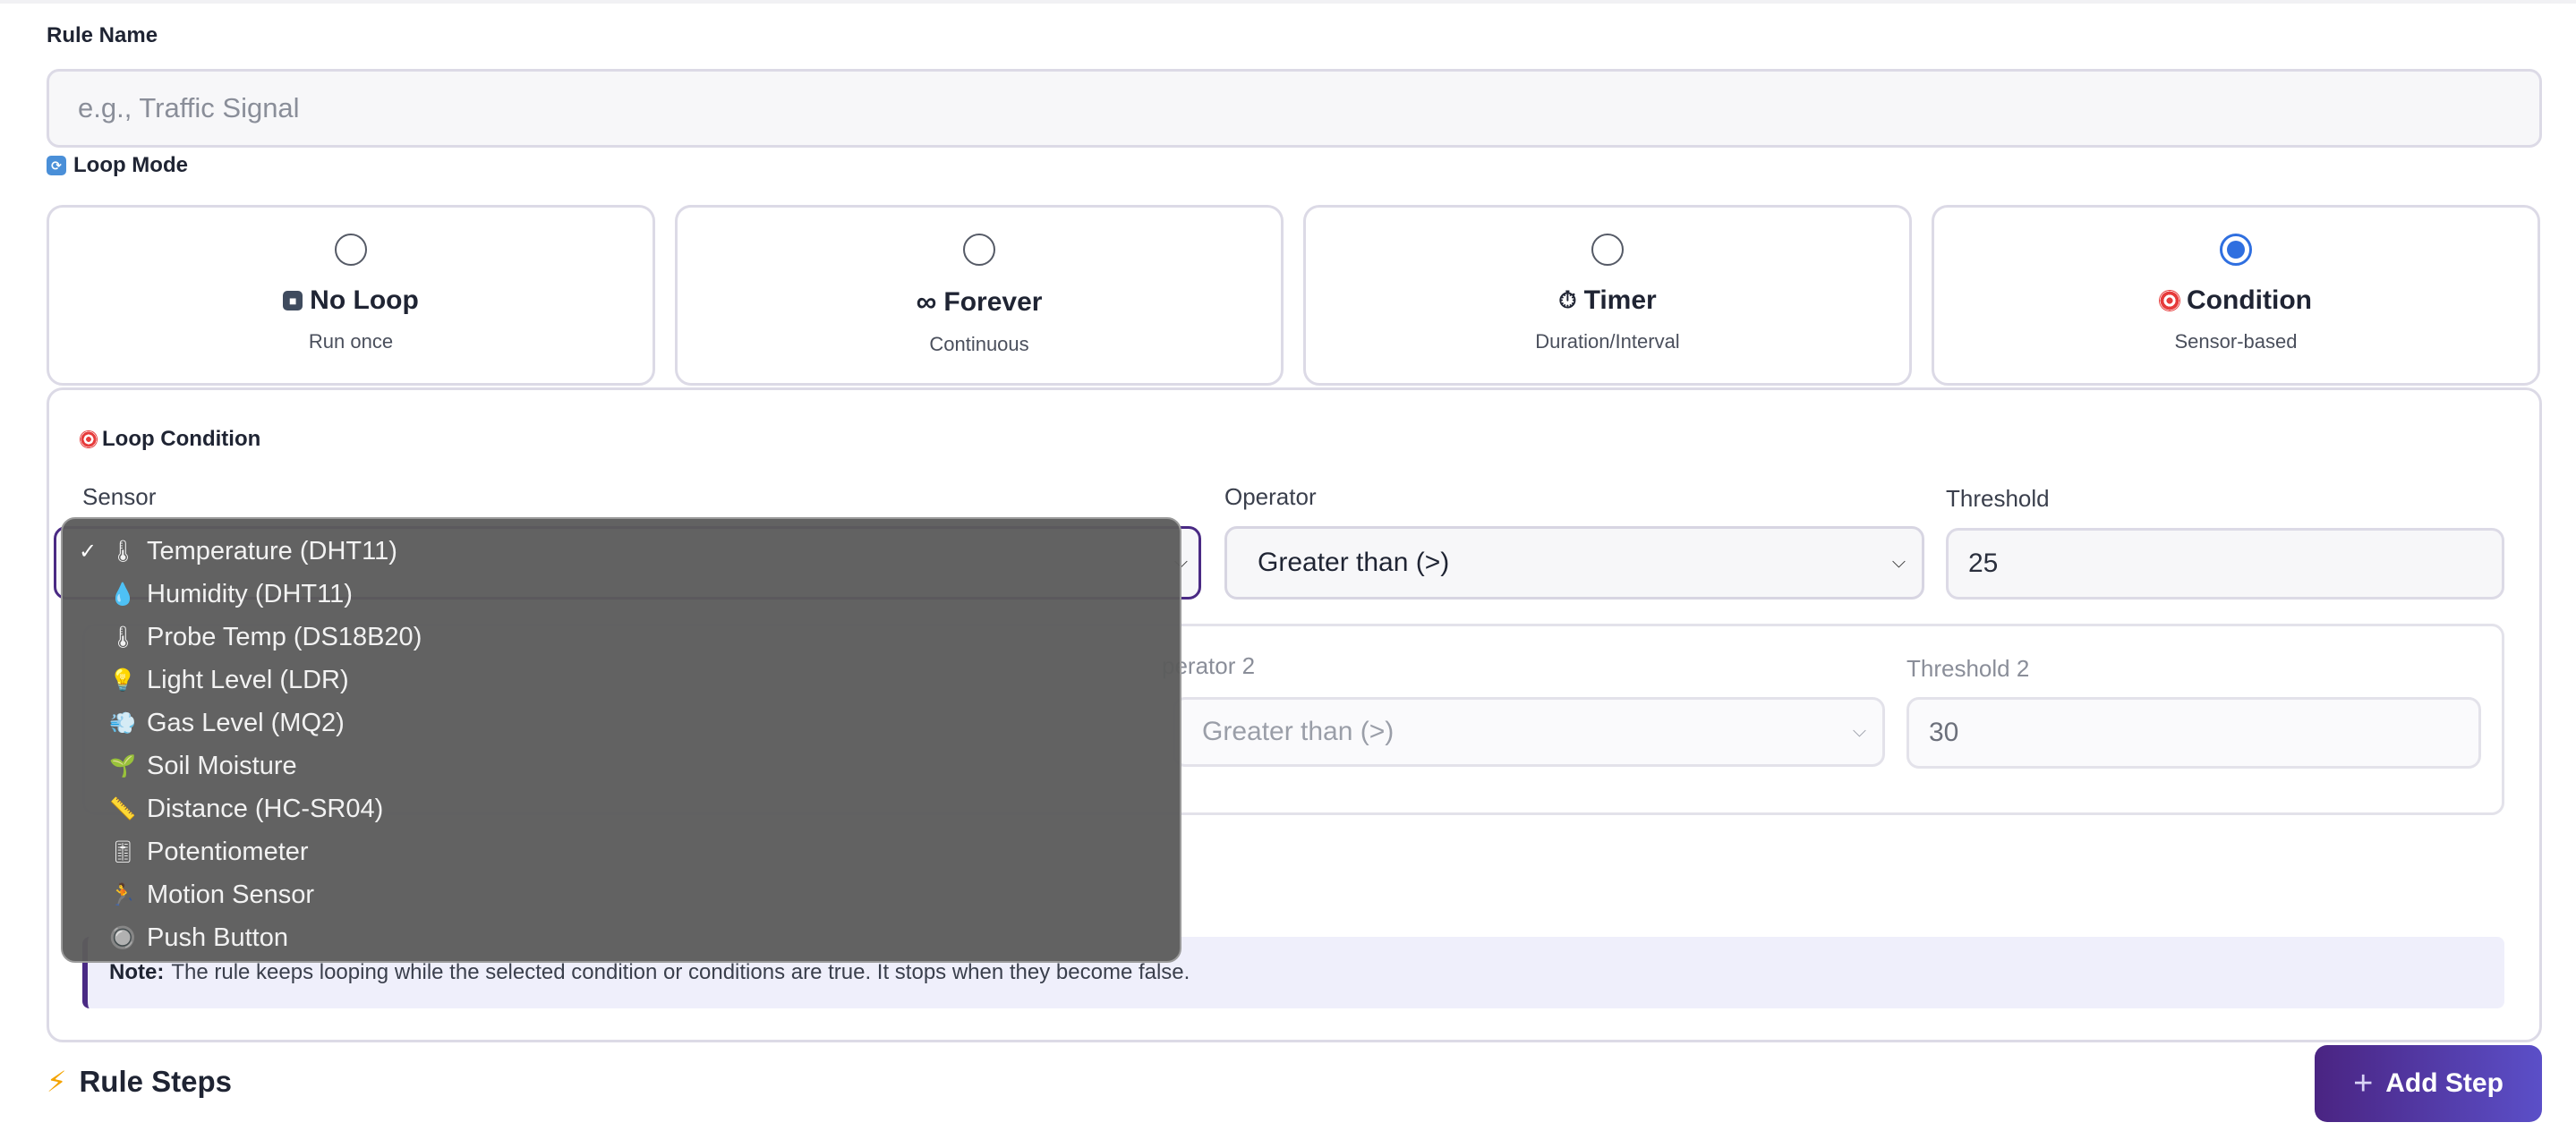  What do you see at coordinates (1270, 496) in the screenshot?
I see `operator-label: Operator` at bounding box center [1270, 496].